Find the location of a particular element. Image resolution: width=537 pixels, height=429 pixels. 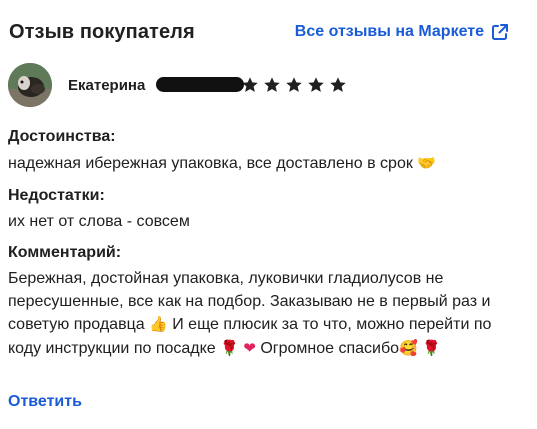

author-name: Екатерина is located at coordinates (107, 85).